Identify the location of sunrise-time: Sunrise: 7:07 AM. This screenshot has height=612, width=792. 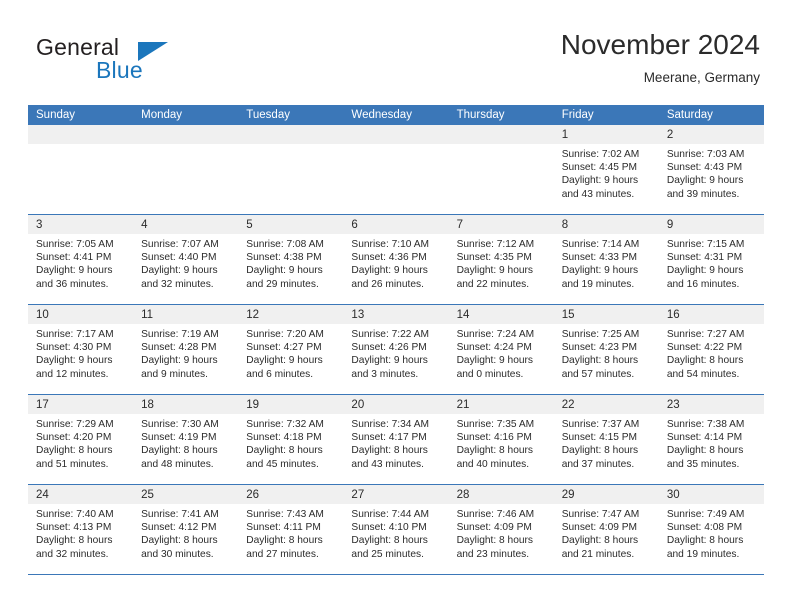
(180, 244).